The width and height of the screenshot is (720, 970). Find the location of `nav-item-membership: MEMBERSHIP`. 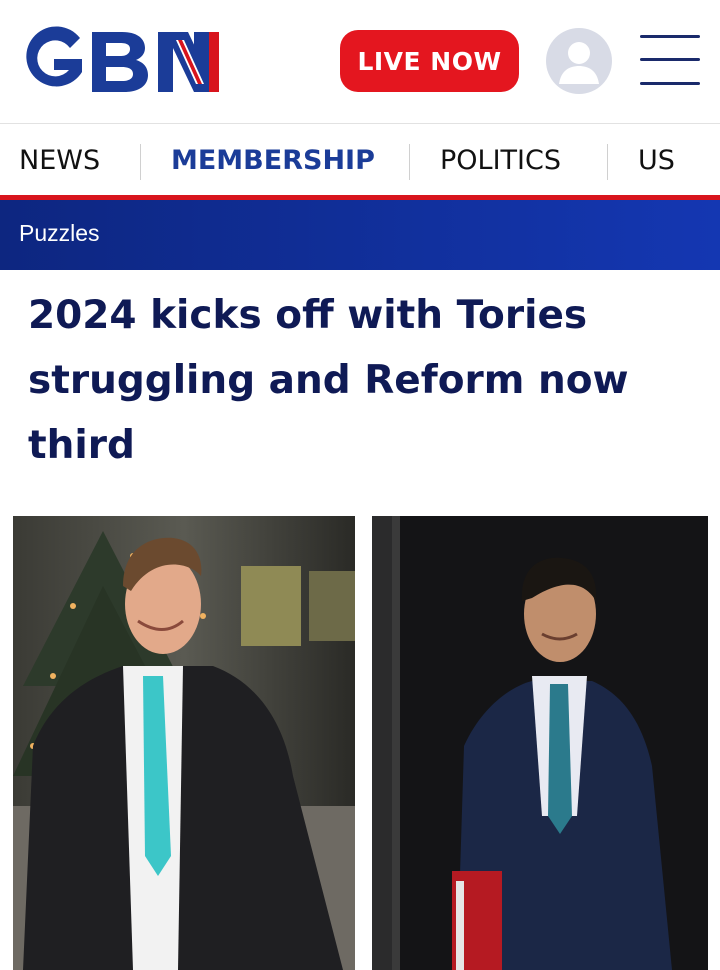

nav-item-membership: MEMBERSHIP is located at coordinates (273, 160).